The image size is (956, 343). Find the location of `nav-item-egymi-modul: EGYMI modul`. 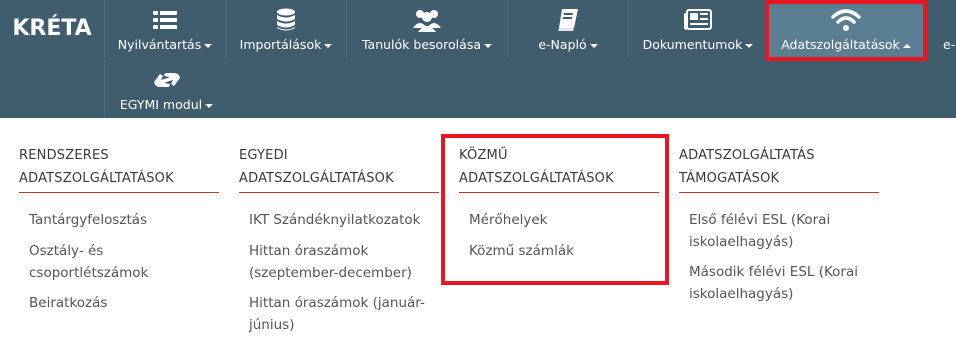

nav-item-egymi-modul: EGYMI modul is located at coordinates (166, 89).